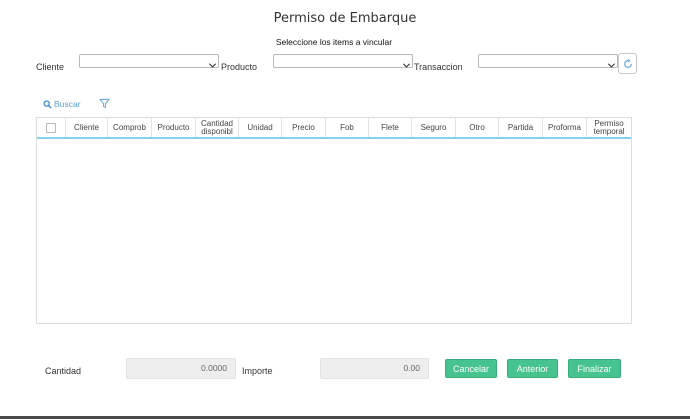 This screenshot has height=419, width=690. I want to click on select-all-cell, so click(51, 127).